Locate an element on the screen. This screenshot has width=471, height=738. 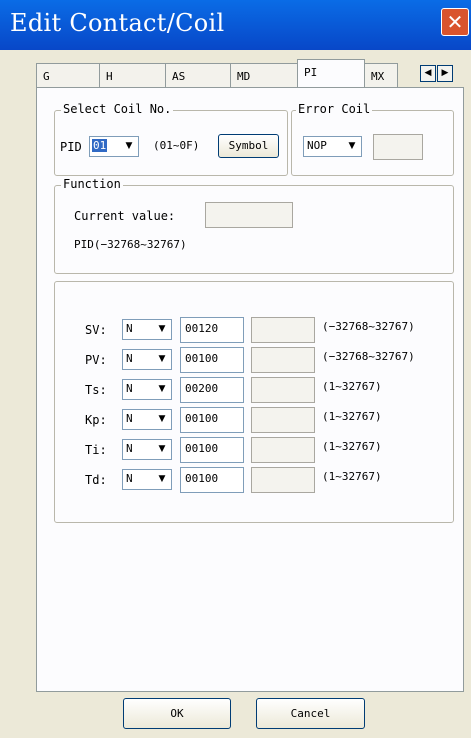
ti-range-label: (1~32767) is located at coordinates (352, 446).